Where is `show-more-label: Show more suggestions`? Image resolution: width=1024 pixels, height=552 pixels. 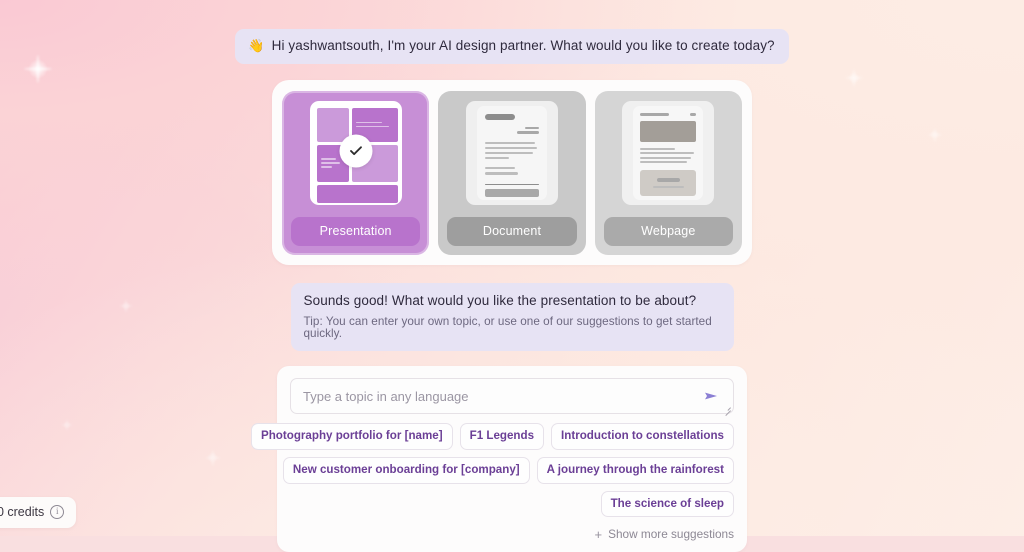
show-more-label: Show more suggestions is located at coordinates (671, 533).